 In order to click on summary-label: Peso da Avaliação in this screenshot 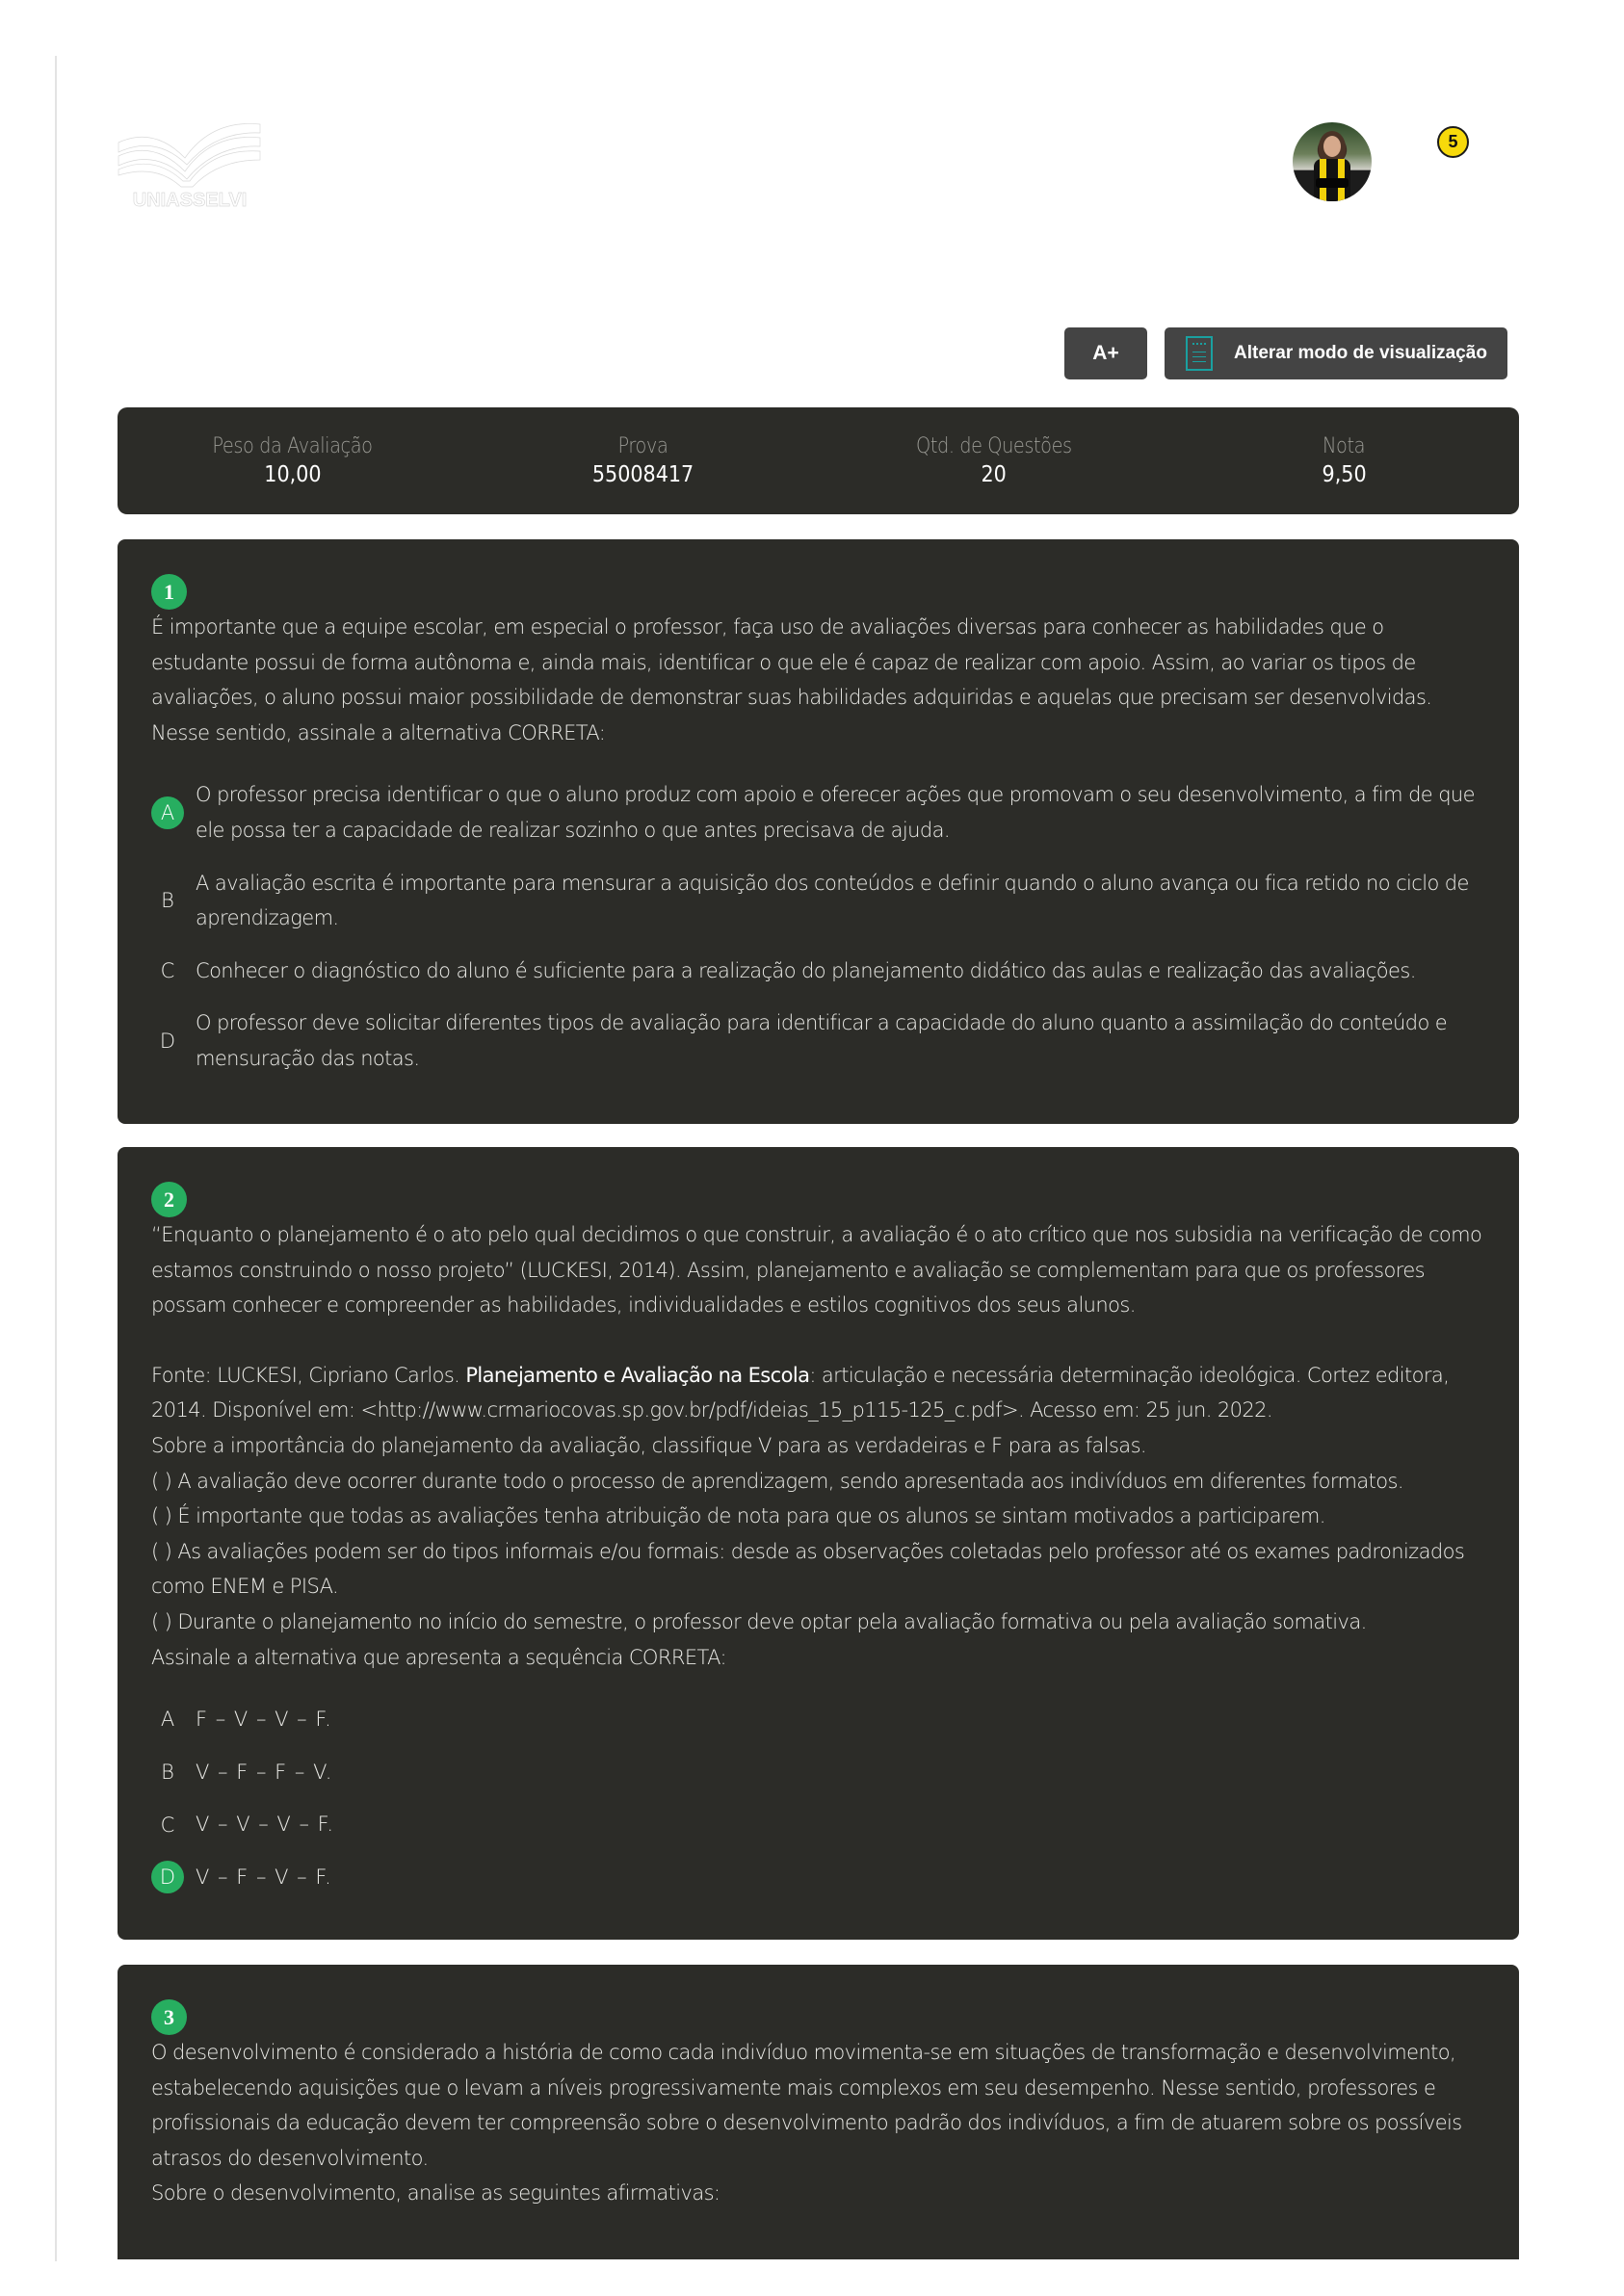, I will do `click(293, 446)`.